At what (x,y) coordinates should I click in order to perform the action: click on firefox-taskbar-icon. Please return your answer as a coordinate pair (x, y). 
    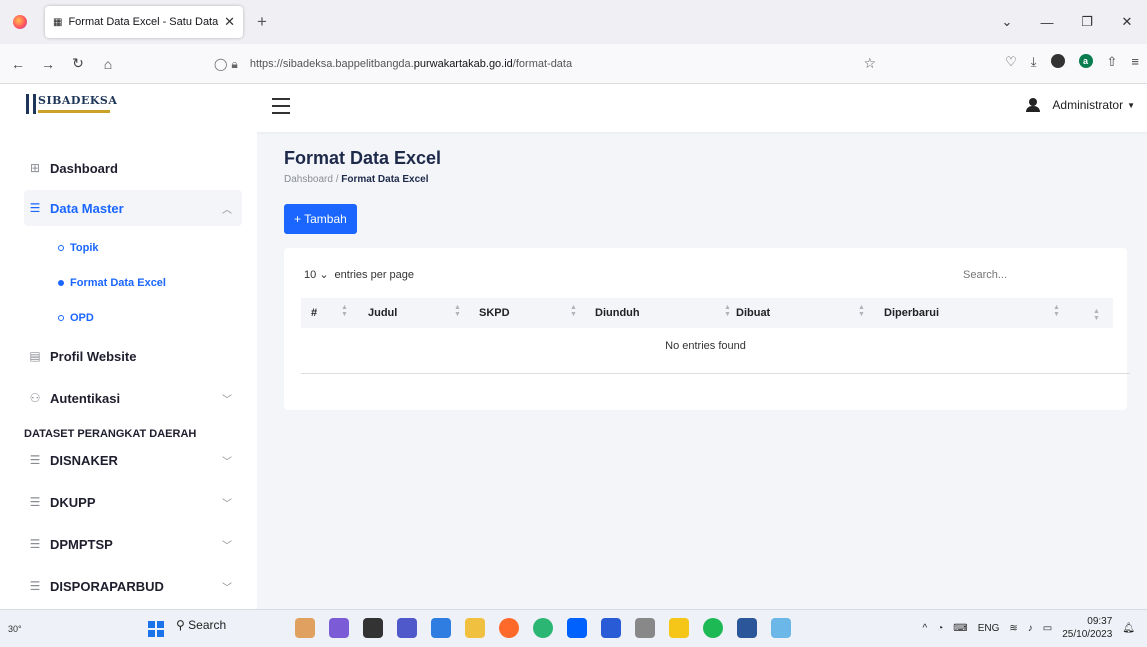
    Looking at the image, I should click on (509, 628).